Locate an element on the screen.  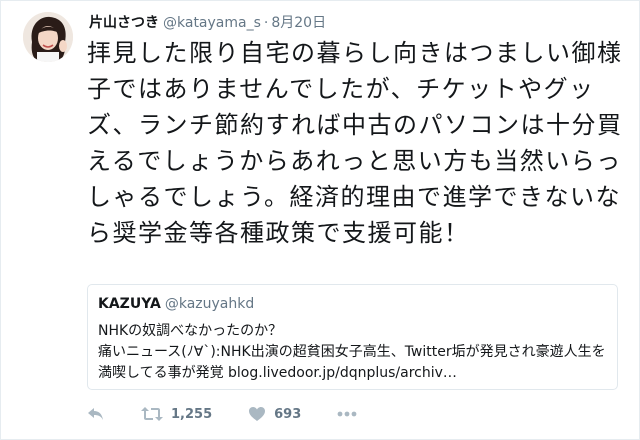
like-button: 693 is located at coordinates (274, 414).